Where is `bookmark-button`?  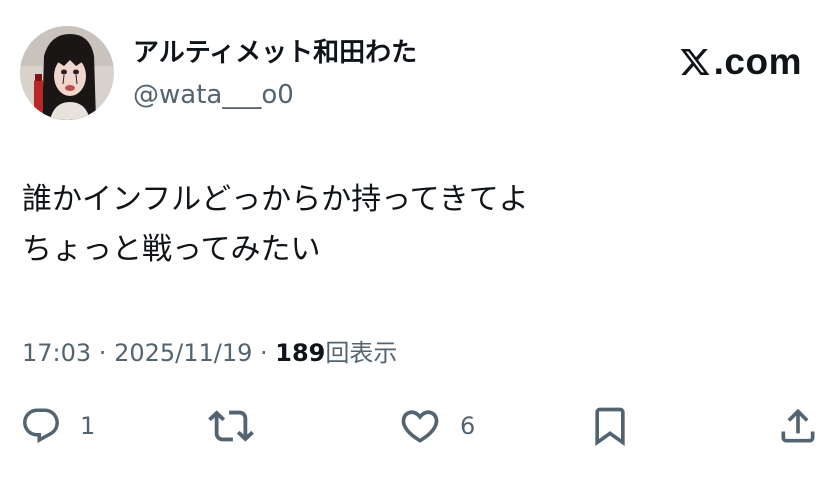
bookmark-button is located at coordinates (610, 426).